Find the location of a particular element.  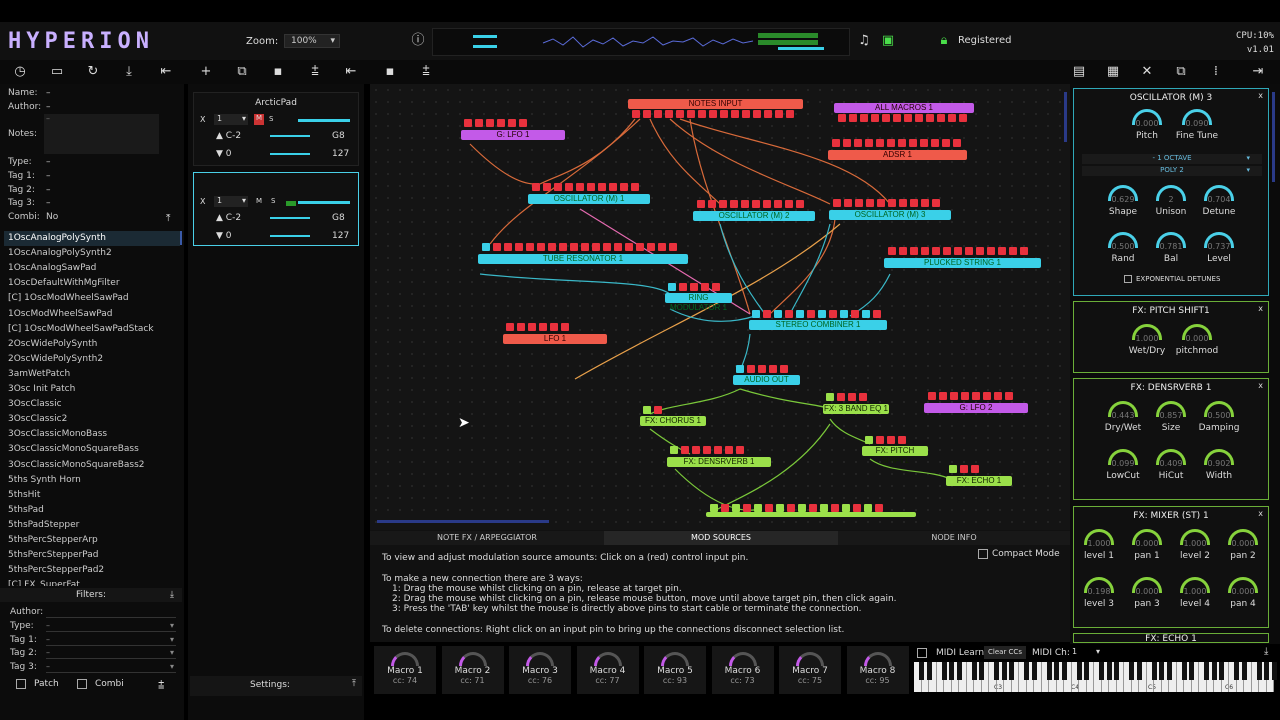

pins-lfo1-in is located at coordinates (537, 327).